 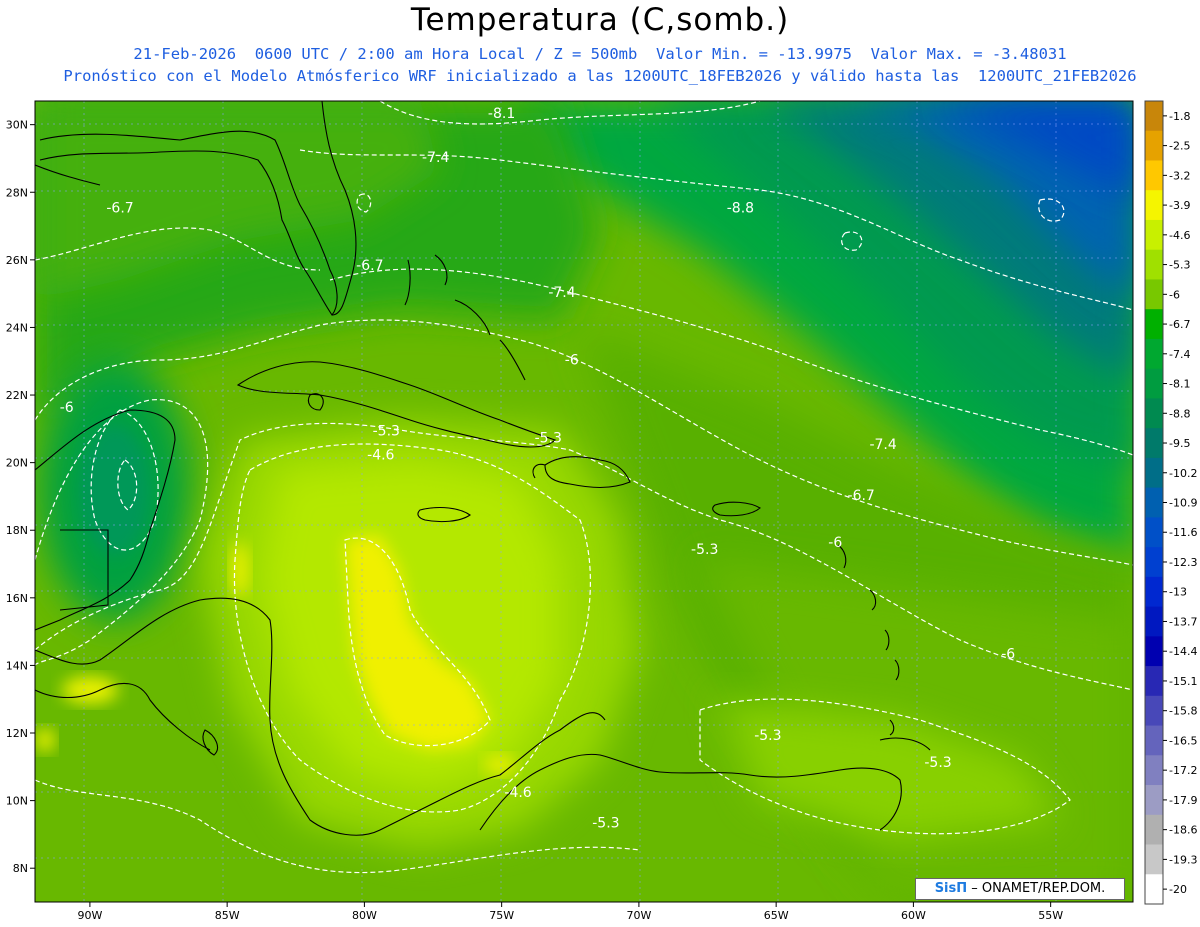 I want to click on latitude-tick-label: 20N, so click(x=17, y=463).